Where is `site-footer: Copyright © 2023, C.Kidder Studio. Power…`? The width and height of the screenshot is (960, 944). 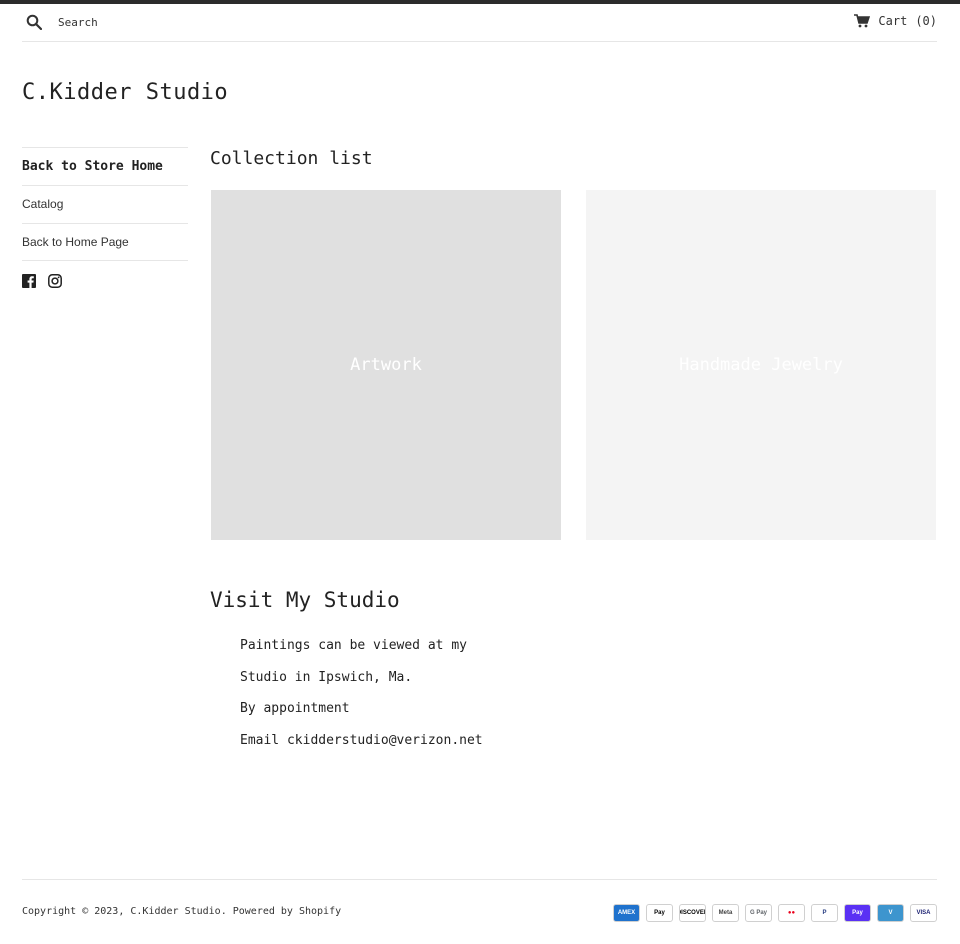
site-footer: Copyright © 2023, C.Kidder Studio. Power… is located at coordinates (479, 900).